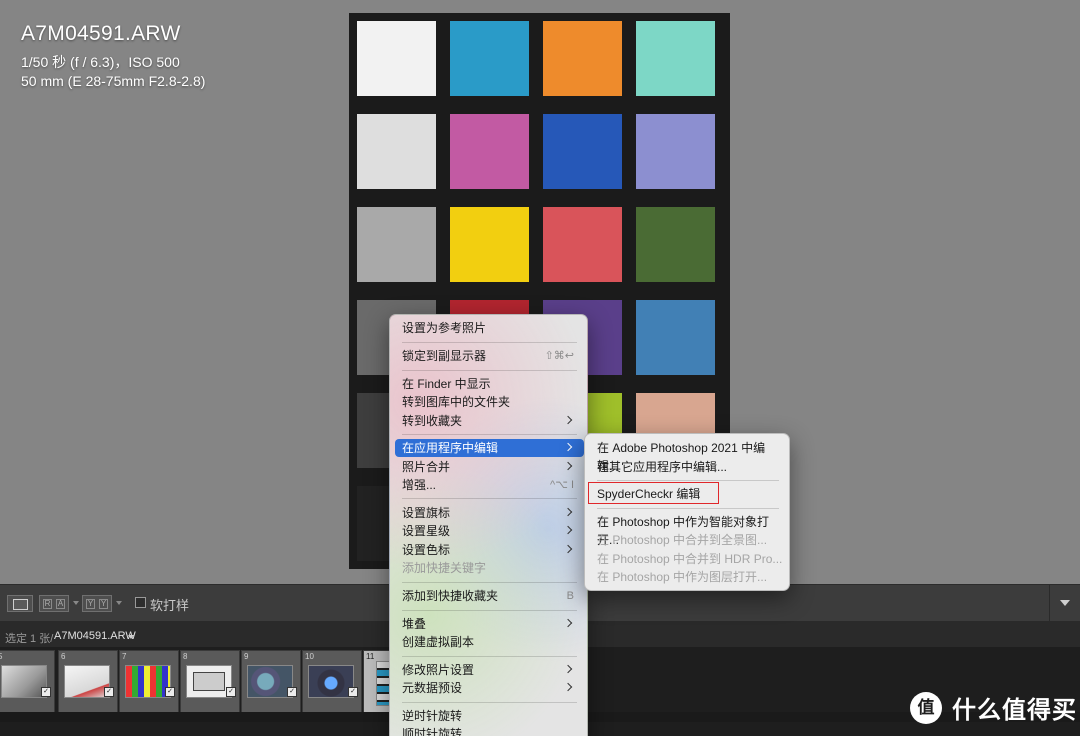 Image resolution: width=1080 pixels, height=736 pixels. I want to click on cell-number: 8, so click(185, 656).